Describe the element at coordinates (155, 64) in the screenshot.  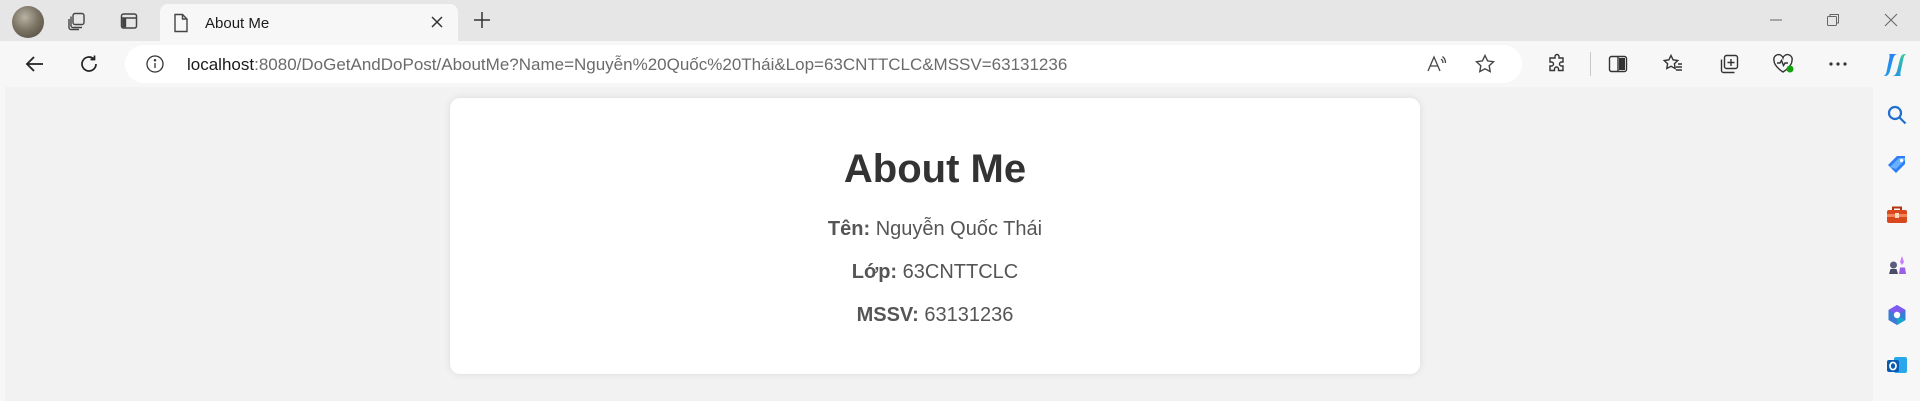
I see `info-icon` at that location.